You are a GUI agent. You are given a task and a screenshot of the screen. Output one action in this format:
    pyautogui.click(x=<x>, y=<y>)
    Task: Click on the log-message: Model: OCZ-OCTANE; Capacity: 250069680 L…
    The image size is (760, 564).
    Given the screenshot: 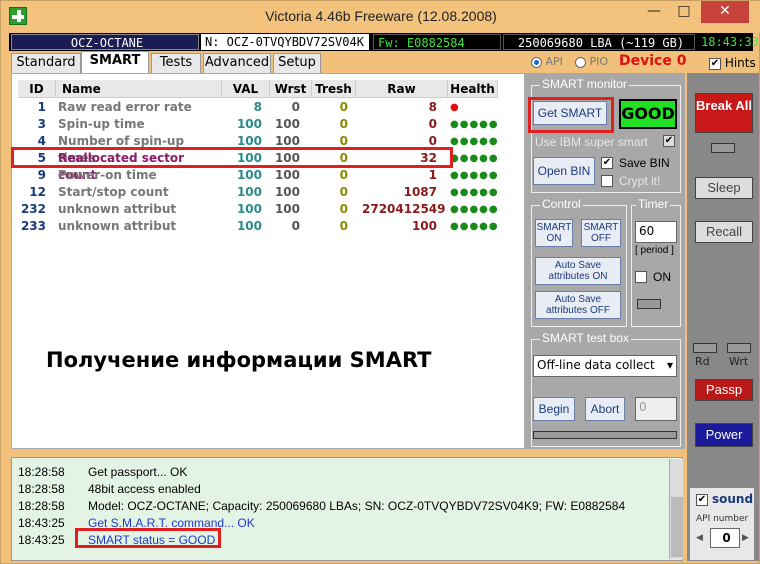 What is the action you would take?
    pyautogui.click(x=357, y=506)
    